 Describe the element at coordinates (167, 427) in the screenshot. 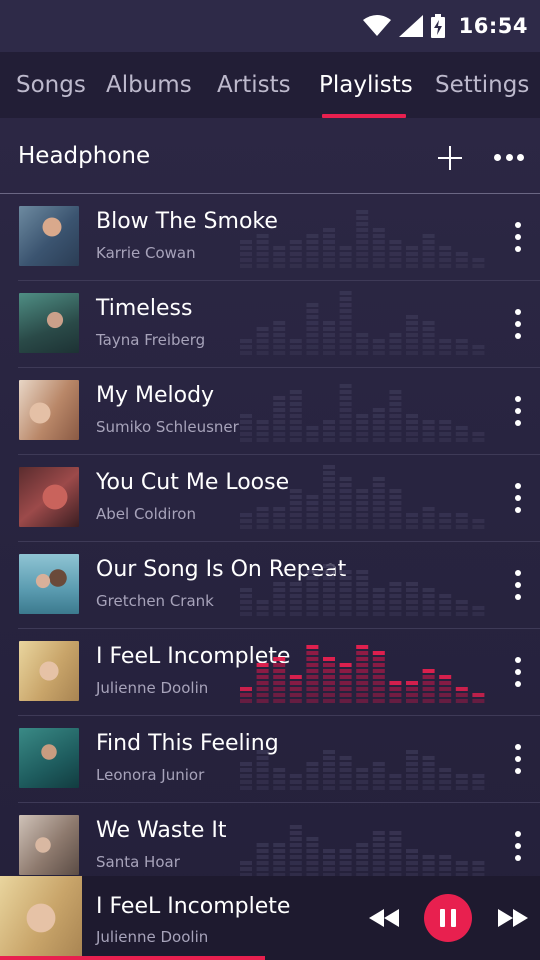

I see `song-artist: Sumiko Schleusner` at that location.